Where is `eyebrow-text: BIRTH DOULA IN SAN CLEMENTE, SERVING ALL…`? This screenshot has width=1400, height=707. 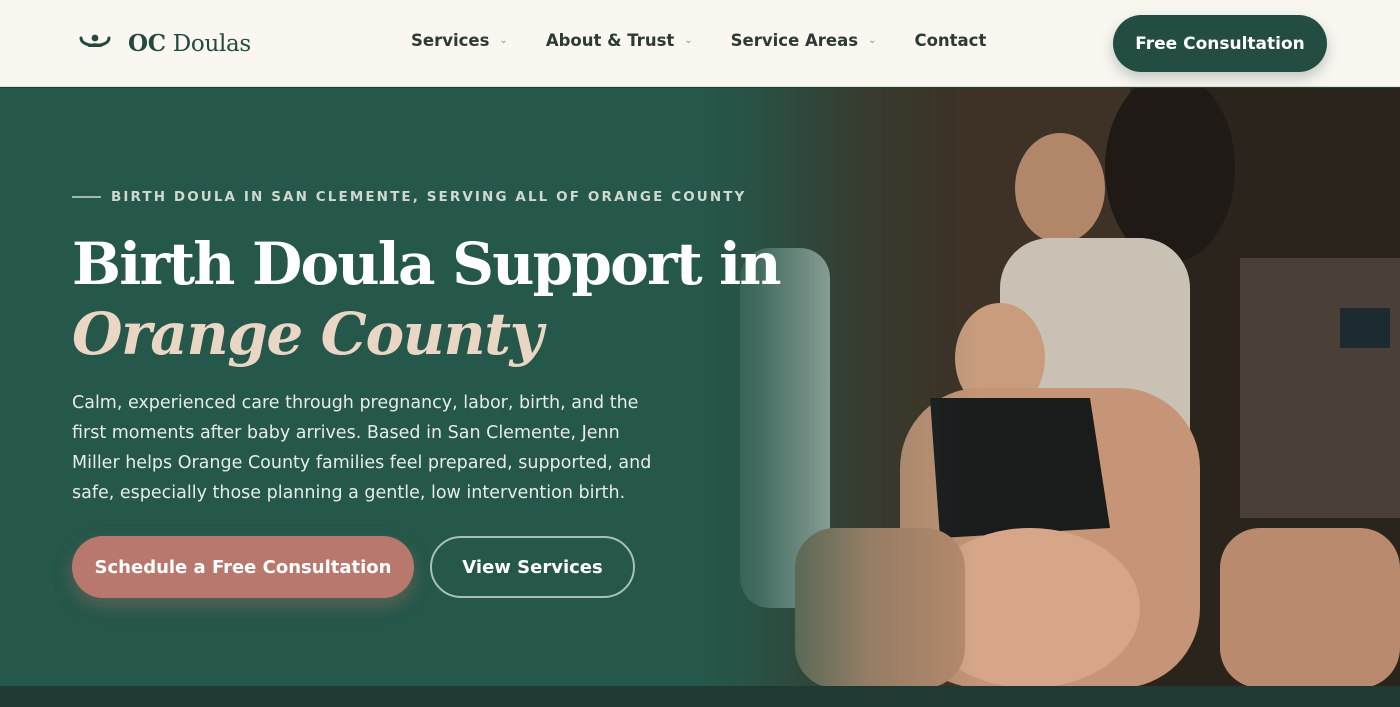
eyebrow-text: BIRTH DOULA IN SAN CLEMENTE, SERVING ALL… is located at coordinates (429, 197).